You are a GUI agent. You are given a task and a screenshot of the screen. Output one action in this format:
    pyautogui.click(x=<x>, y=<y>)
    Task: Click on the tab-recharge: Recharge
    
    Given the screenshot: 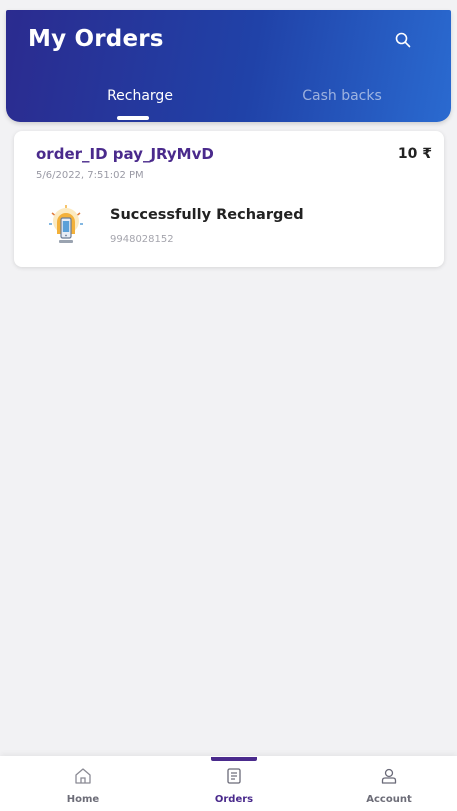 What is the action you would take?
    pyautogui.click(x=140, y=96)
    